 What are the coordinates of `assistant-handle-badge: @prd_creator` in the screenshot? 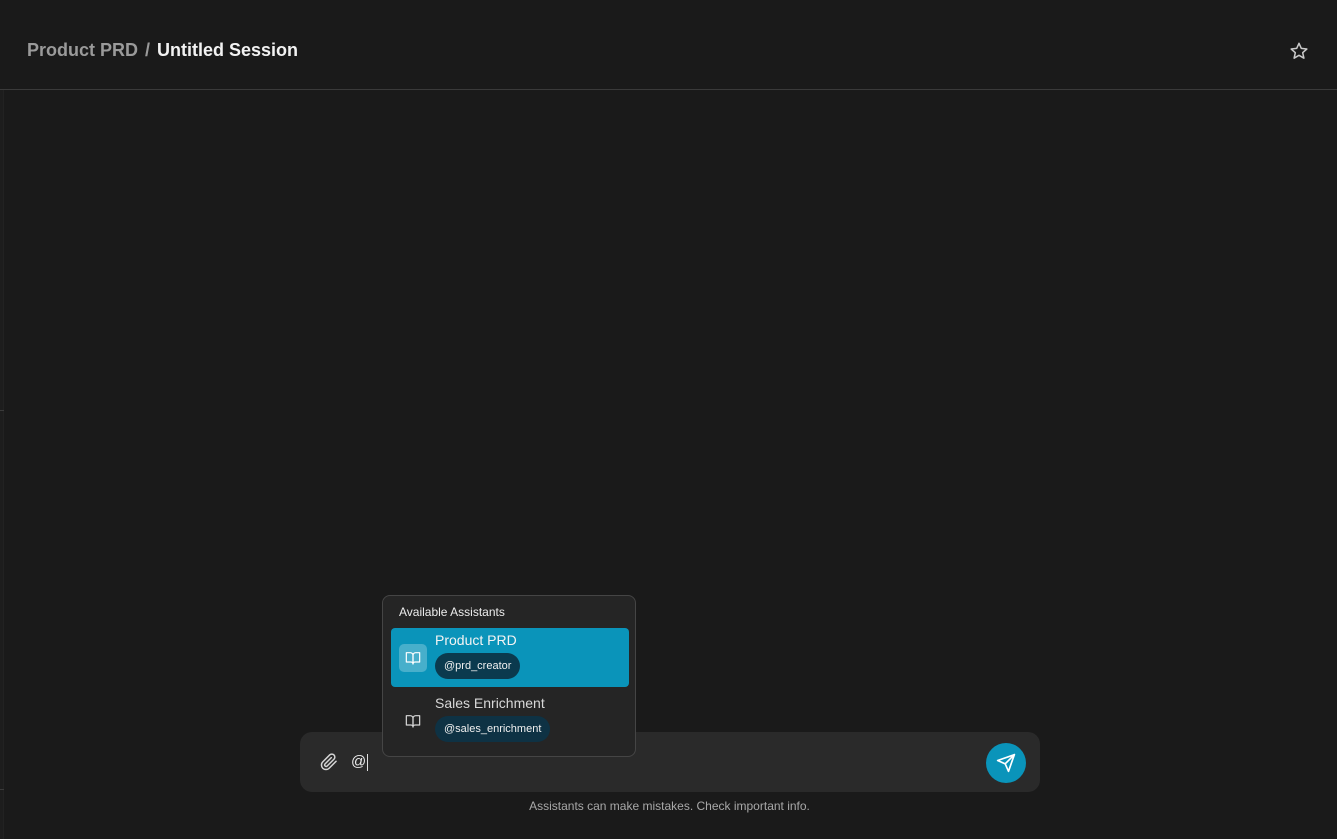 It's located at (478, 666).